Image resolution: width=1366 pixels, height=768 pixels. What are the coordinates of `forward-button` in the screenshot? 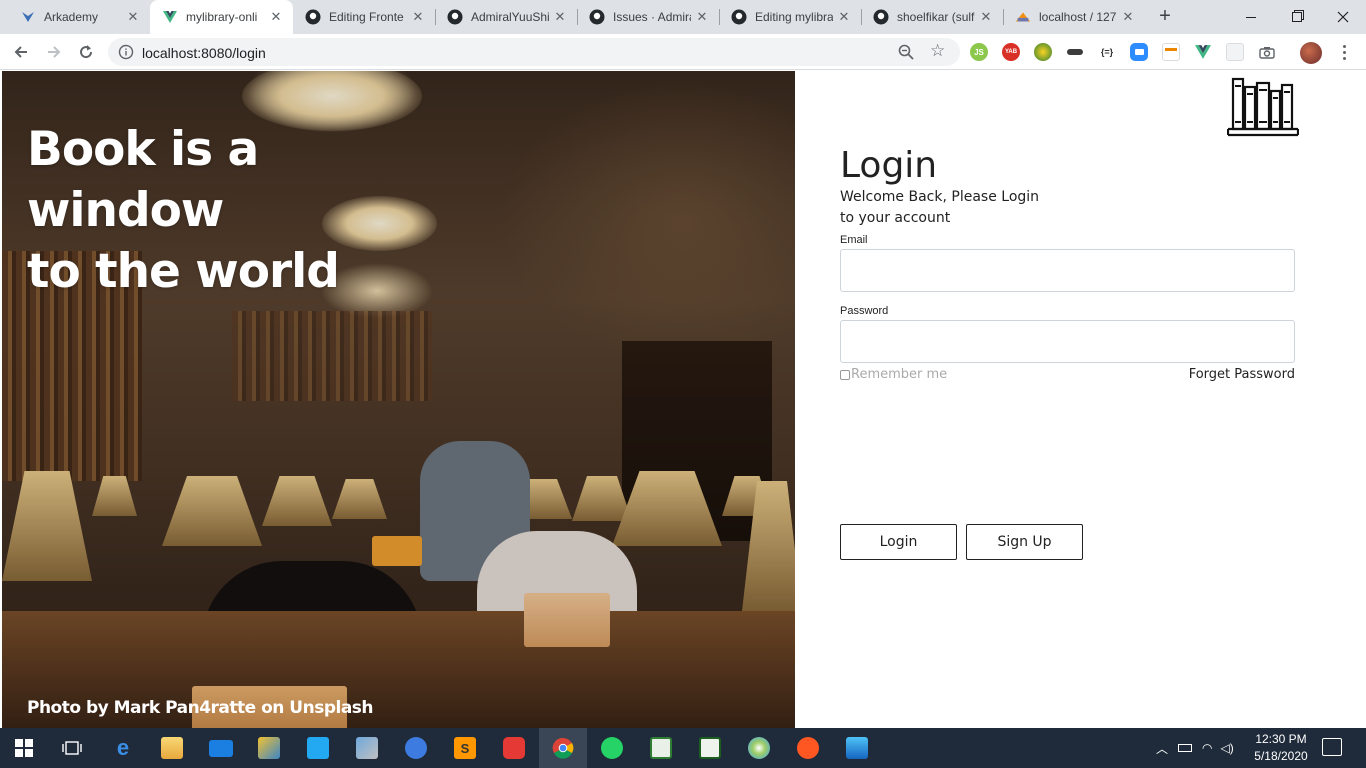 It's located at (54, 52).